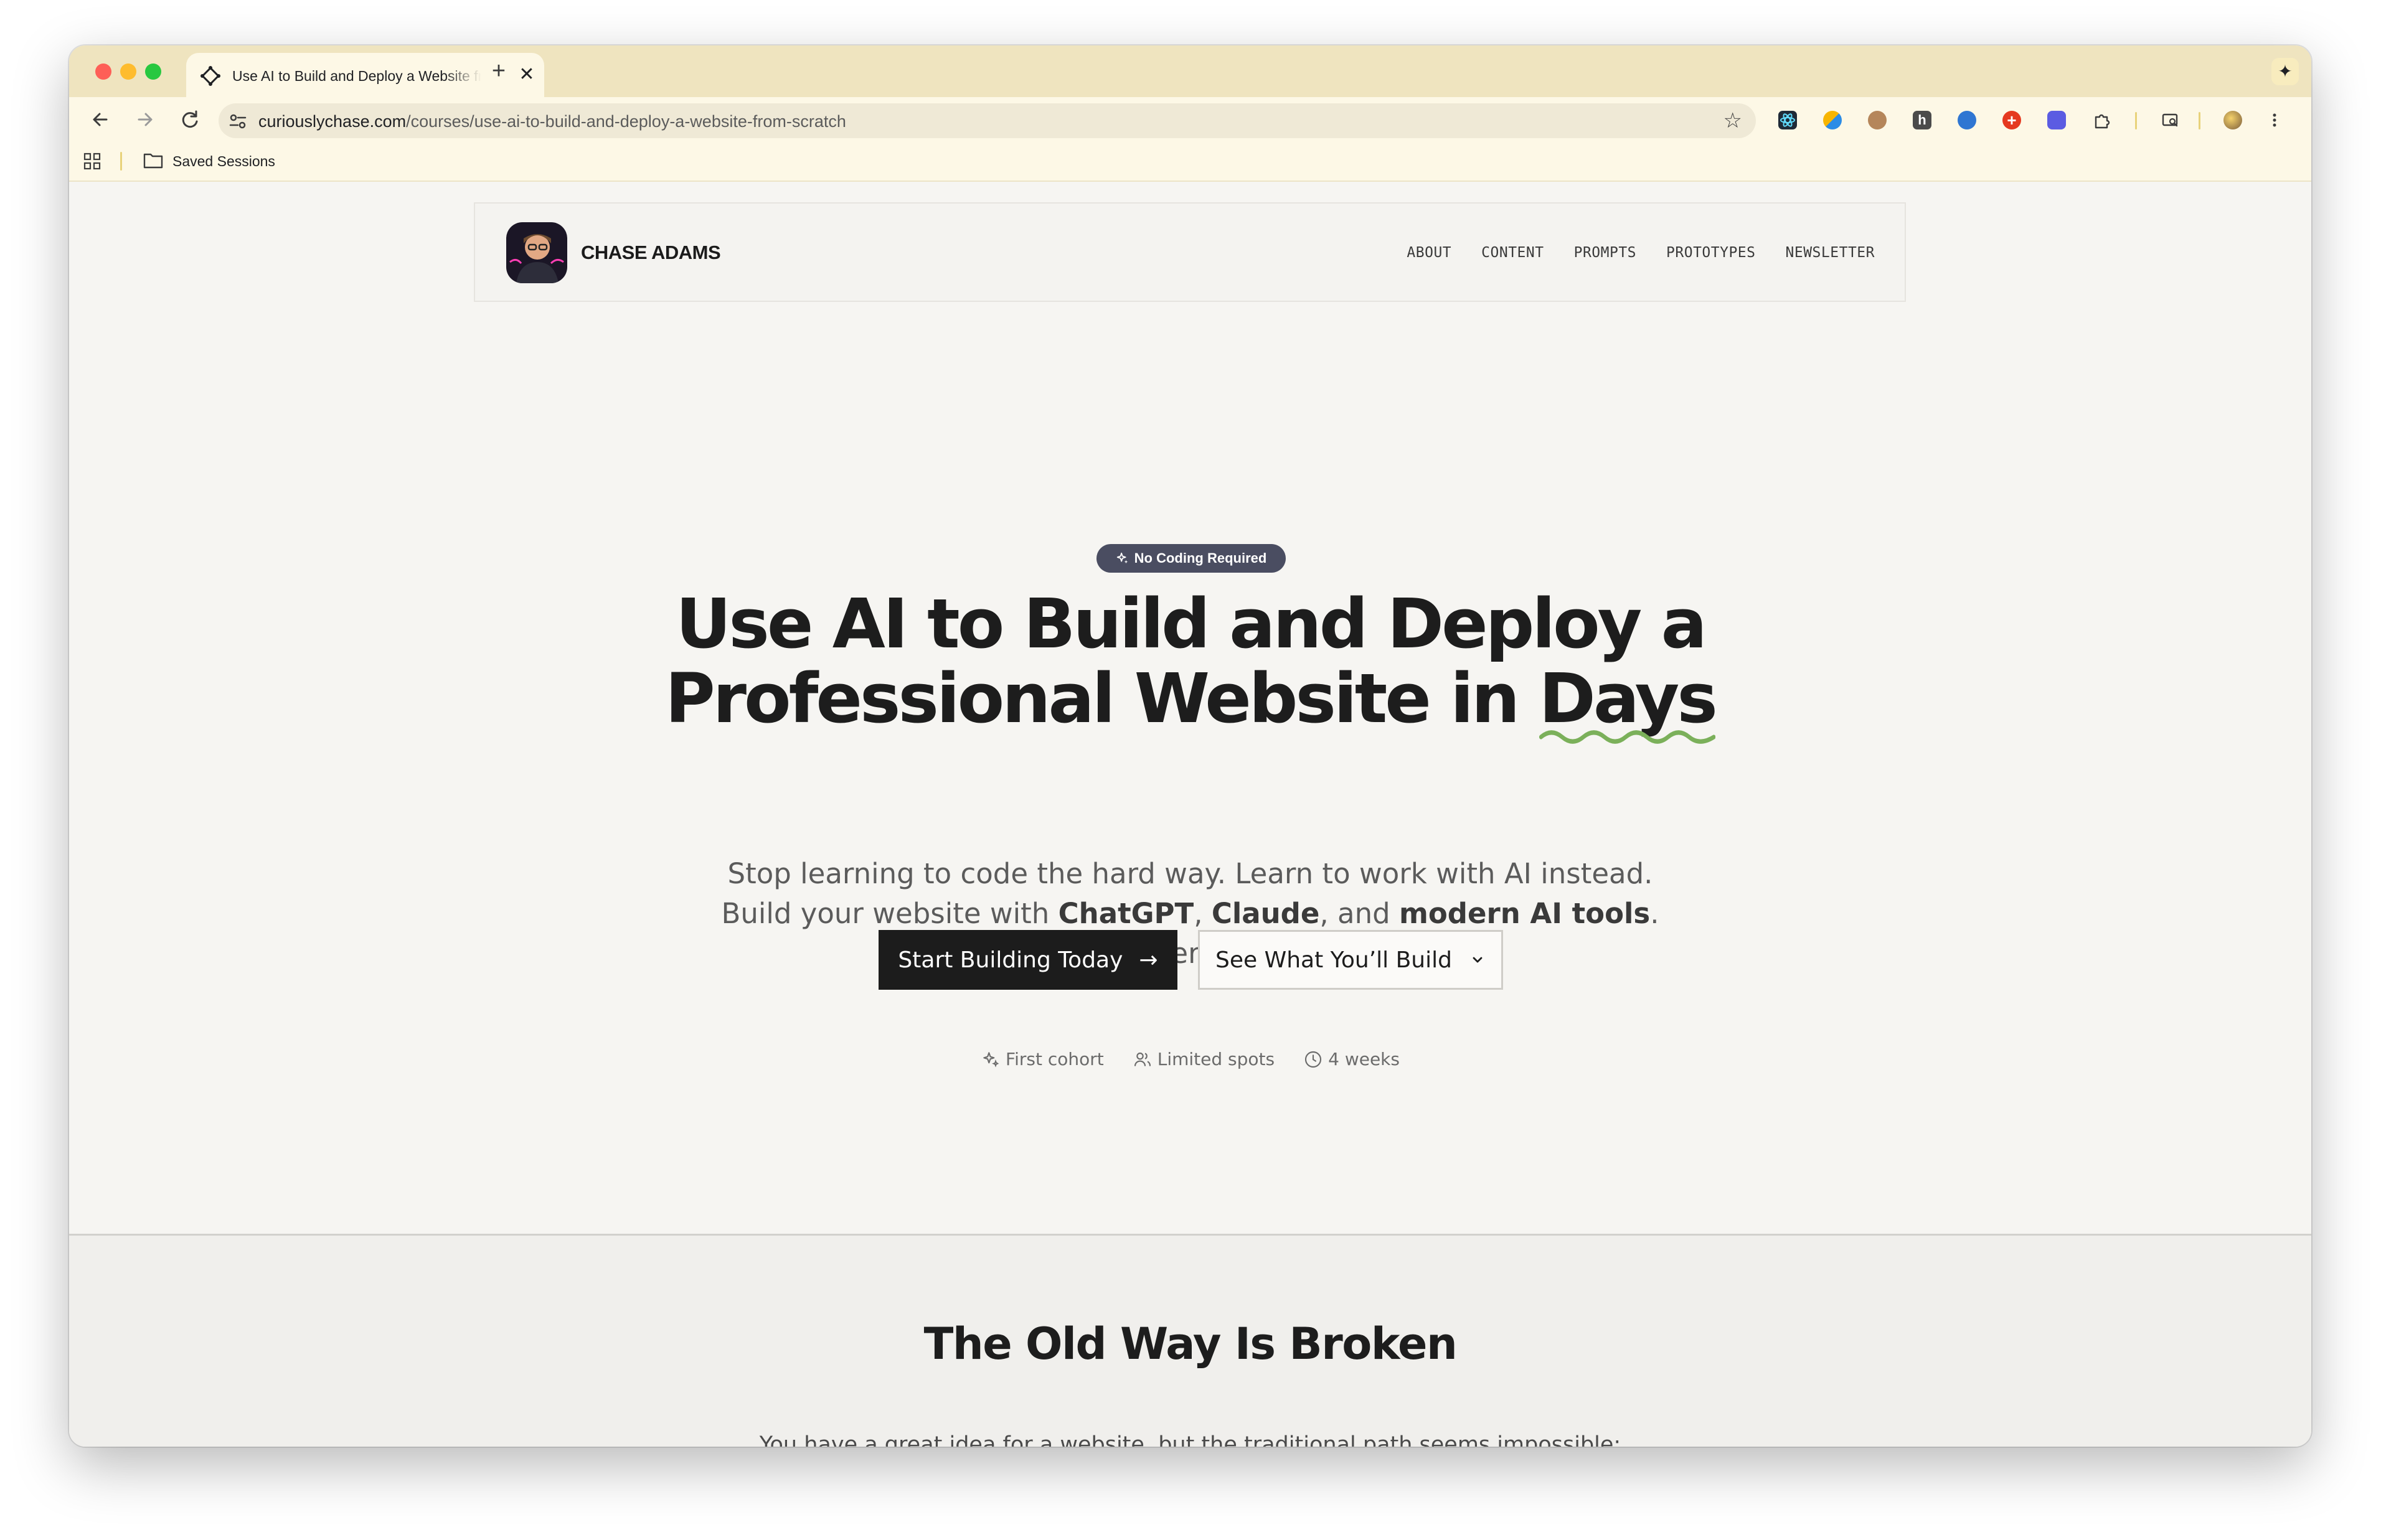 Image resolution: width=2381 pixels, height=1540 pixels. What do you see at coordinates (536, 252) in the screenshot?
I see `avatar` at bounding box center [536, 252].